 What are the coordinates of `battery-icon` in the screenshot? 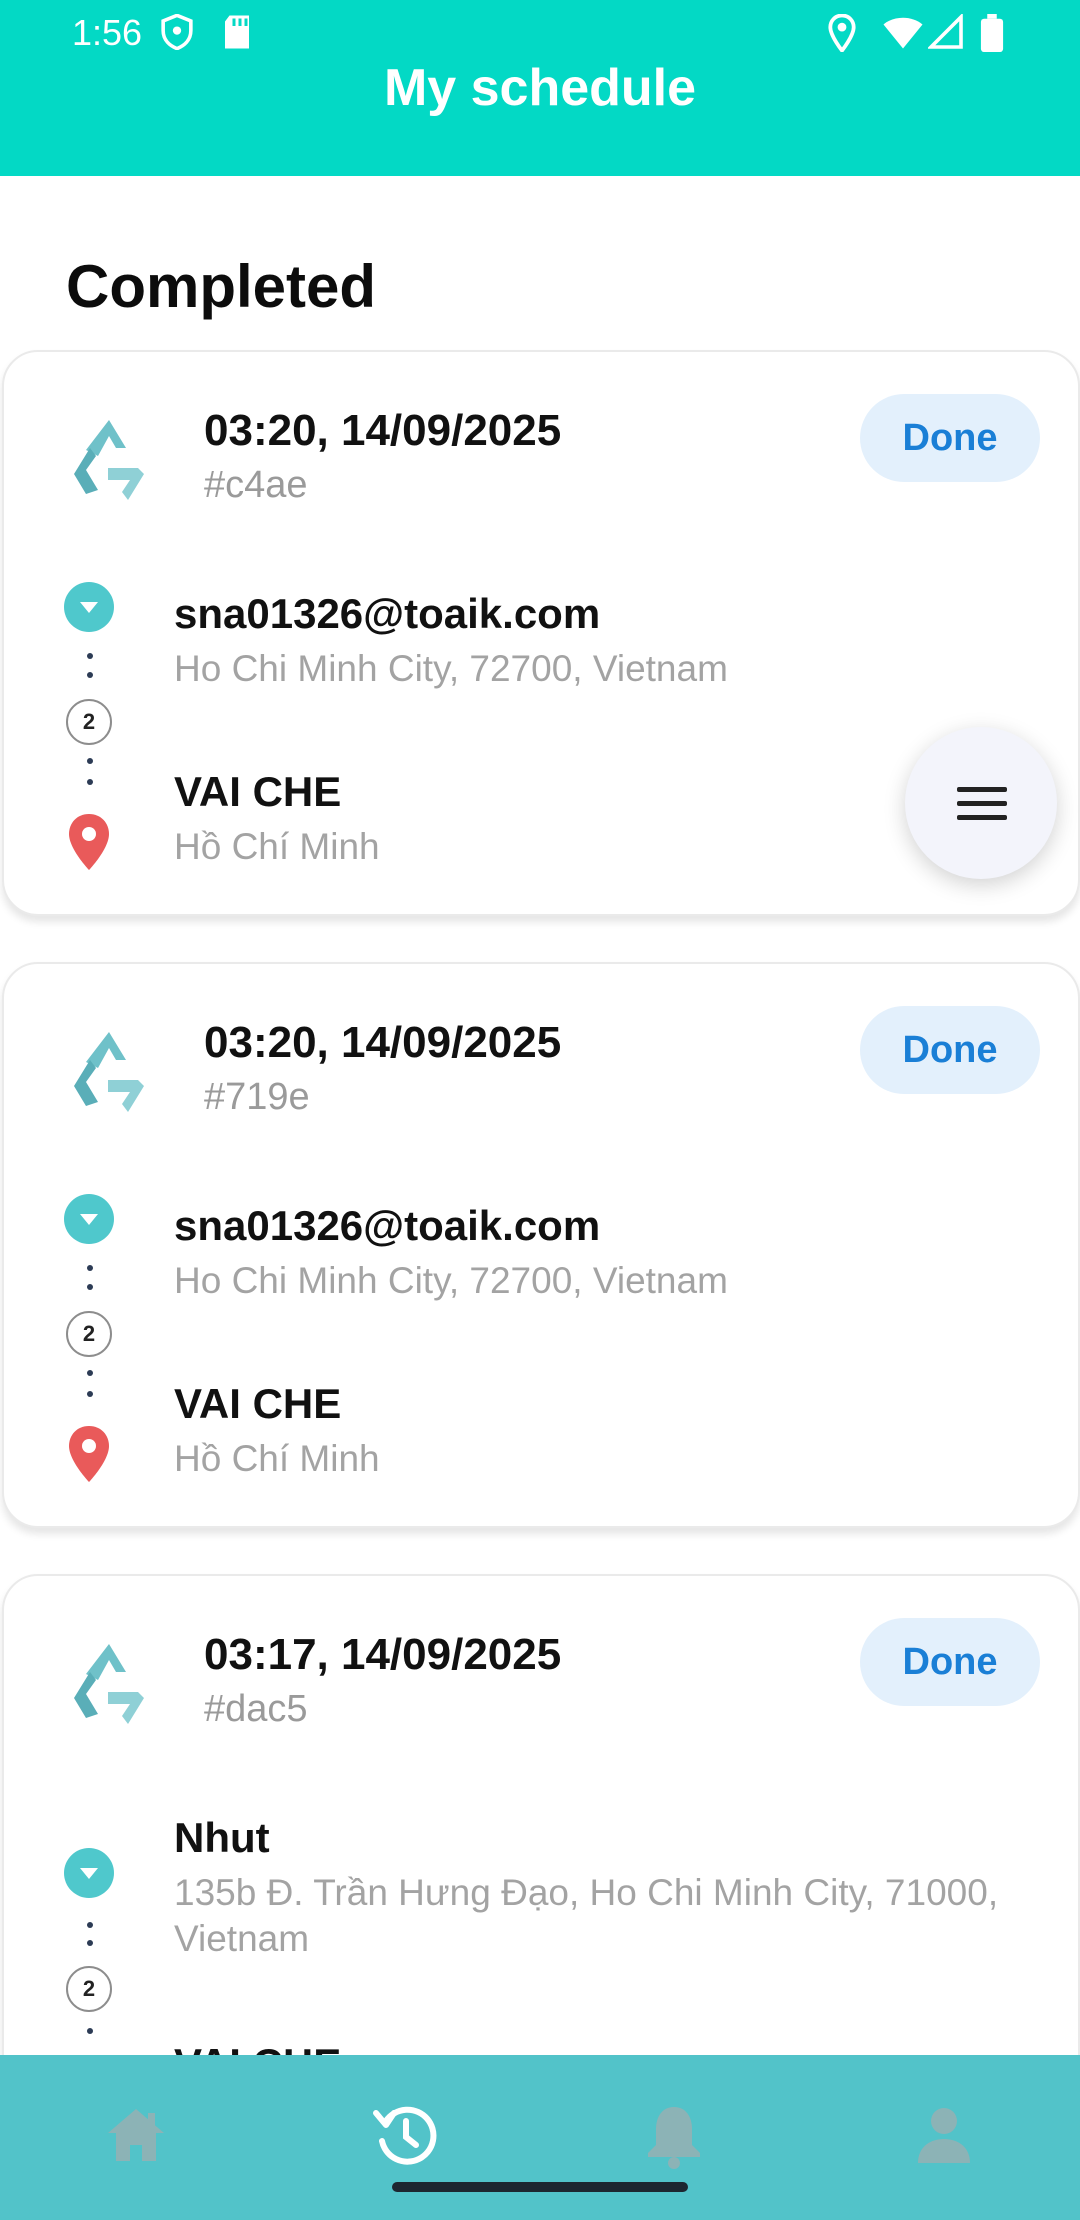 It's located at (992, 33).